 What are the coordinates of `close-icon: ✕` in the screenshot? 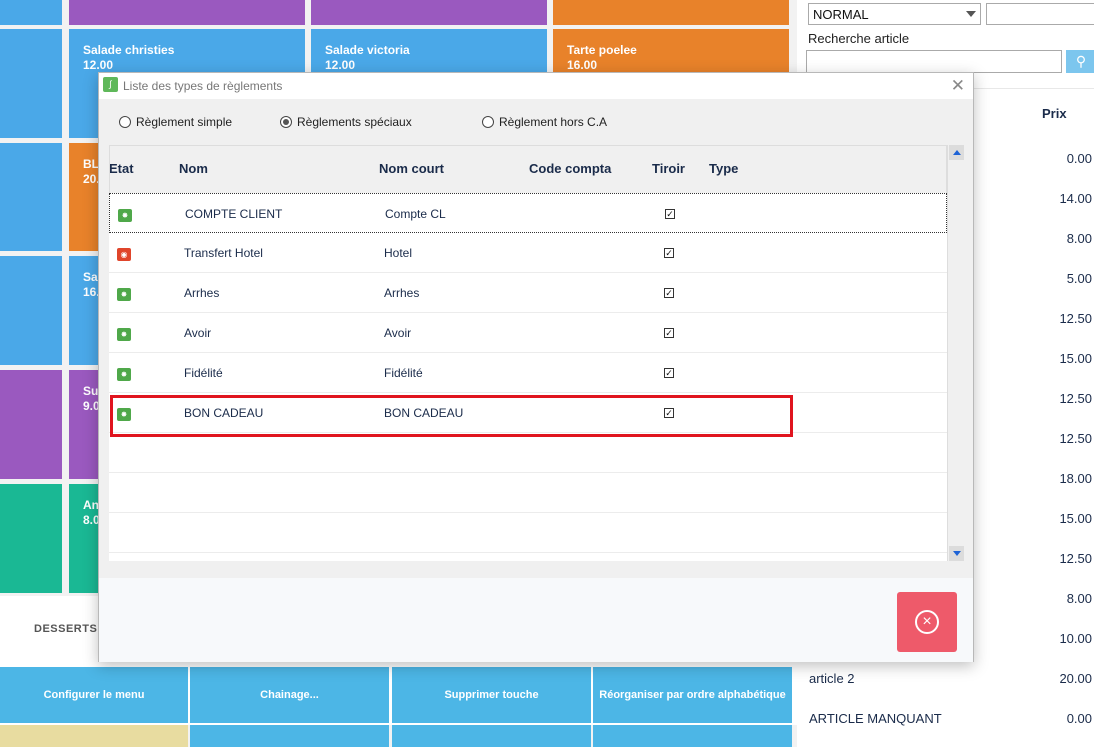 It's located at (958, 86).